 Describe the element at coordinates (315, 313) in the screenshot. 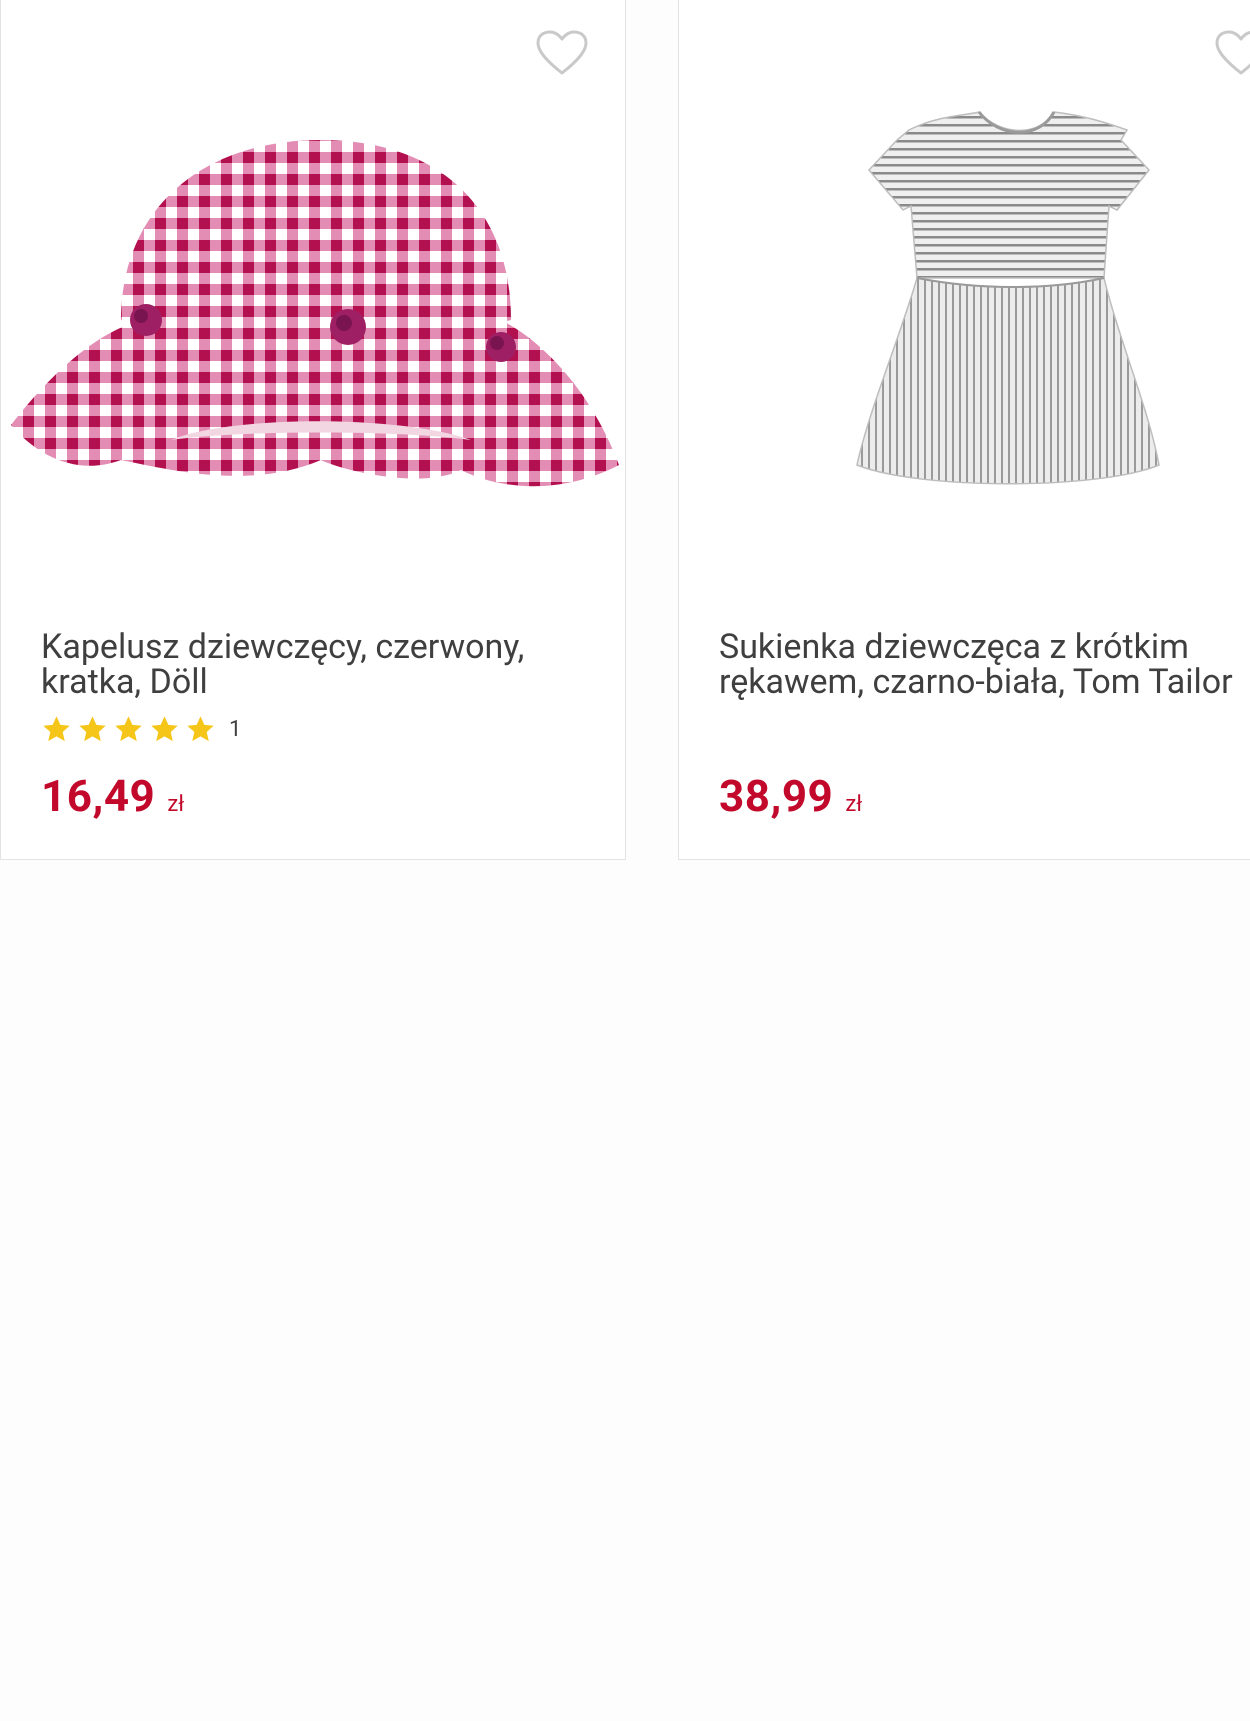

I see `gingham-hat-icon` at that location.